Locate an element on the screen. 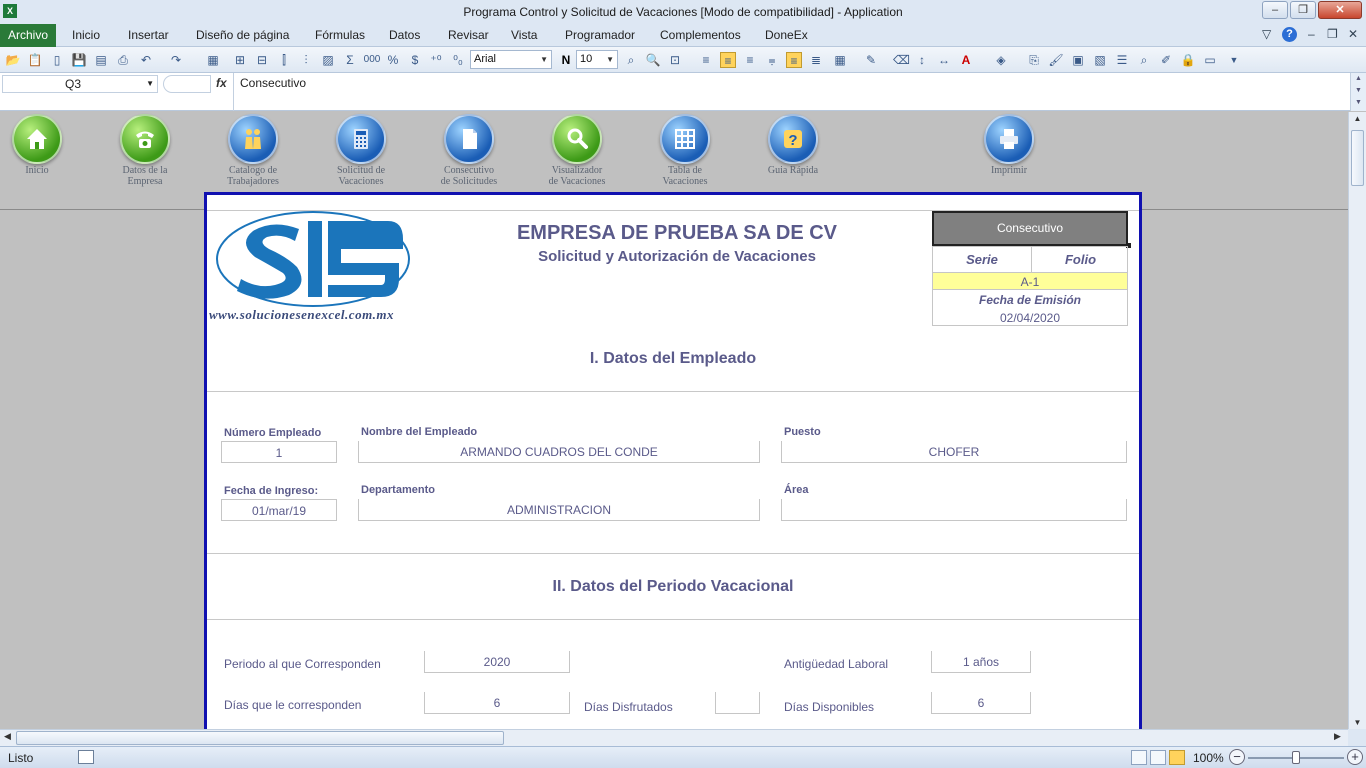  nav-datos-empresa-button: Datos de la Empresa is located at coordinates (145, 150).